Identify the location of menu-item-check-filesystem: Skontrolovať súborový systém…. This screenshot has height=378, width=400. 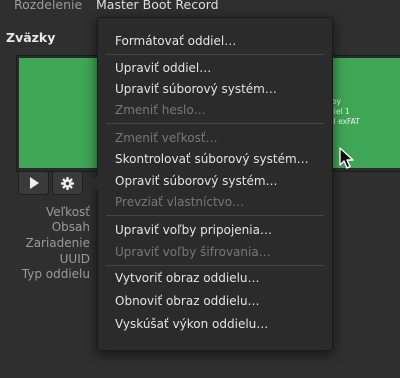
(212, 159).